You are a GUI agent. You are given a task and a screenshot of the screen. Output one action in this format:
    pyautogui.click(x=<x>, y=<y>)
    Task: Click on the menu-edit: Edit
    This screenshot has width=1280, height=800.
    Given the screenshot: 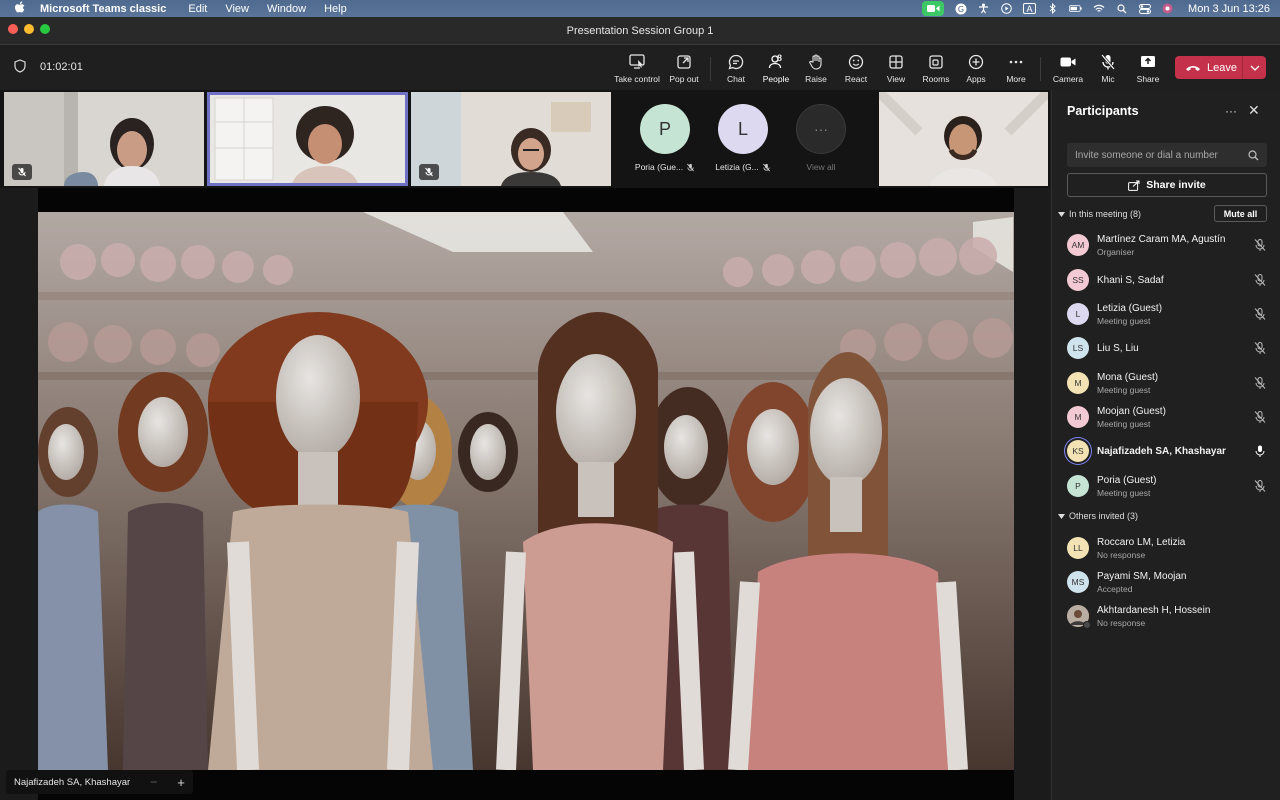 What is the action you would take?
    pyautogui.click(x=197, y=9)
    